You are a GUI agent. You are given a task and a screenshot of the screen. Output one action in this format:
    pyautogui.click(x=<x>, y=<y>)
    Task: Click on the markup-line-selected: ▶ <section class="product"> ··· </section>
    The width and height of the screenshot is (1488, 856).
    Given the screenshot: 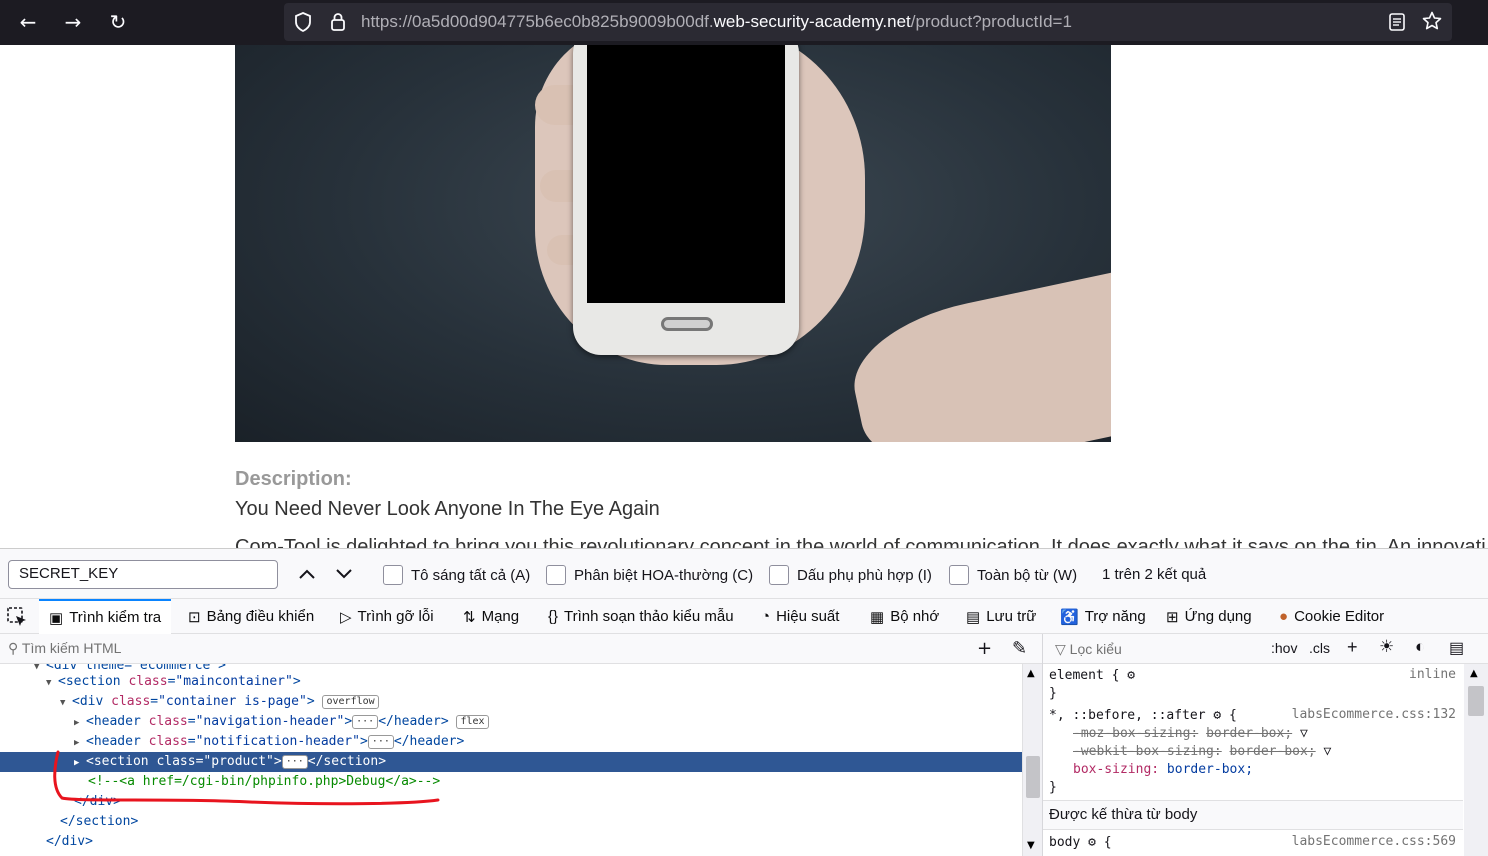 What is the action you would take?
    pyautogui.click(x=511, y=762)
    